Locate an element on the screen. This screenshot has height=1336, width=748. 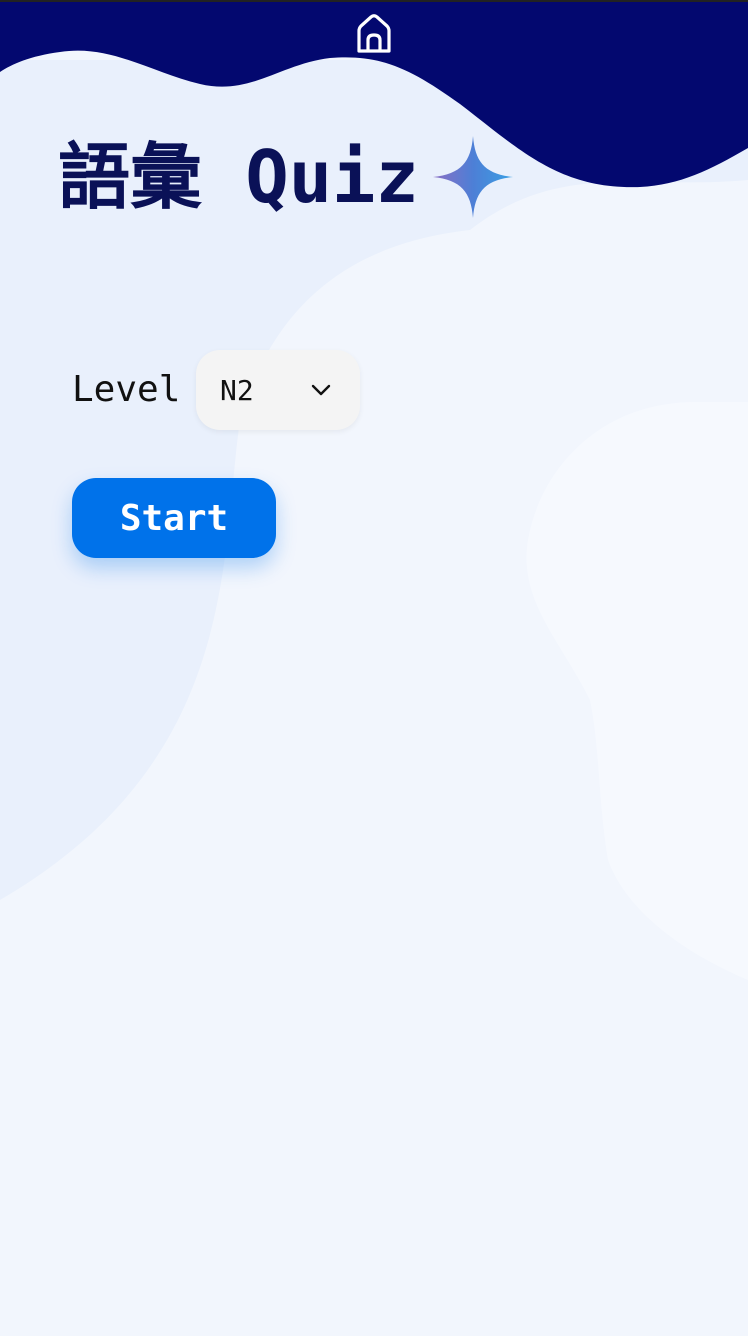
level-select: N2 is located at coordinates (278, 390).